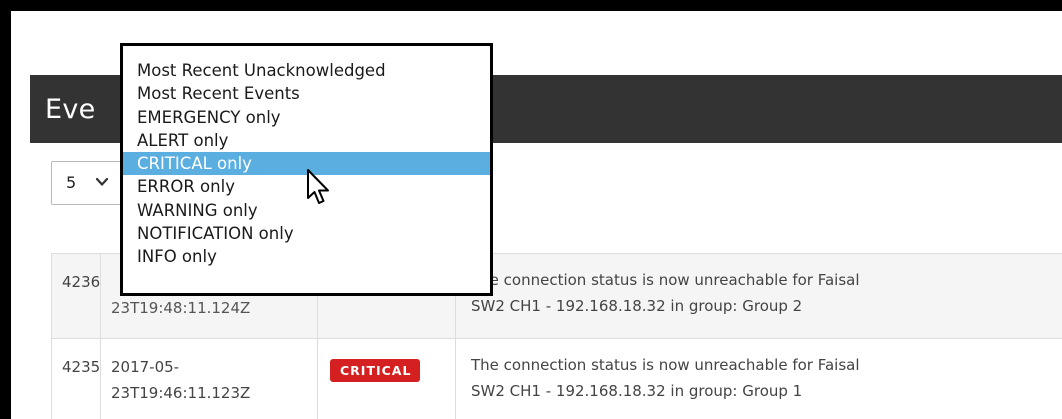  I want to click on event-id-cell: 4236, so click(76, 296).